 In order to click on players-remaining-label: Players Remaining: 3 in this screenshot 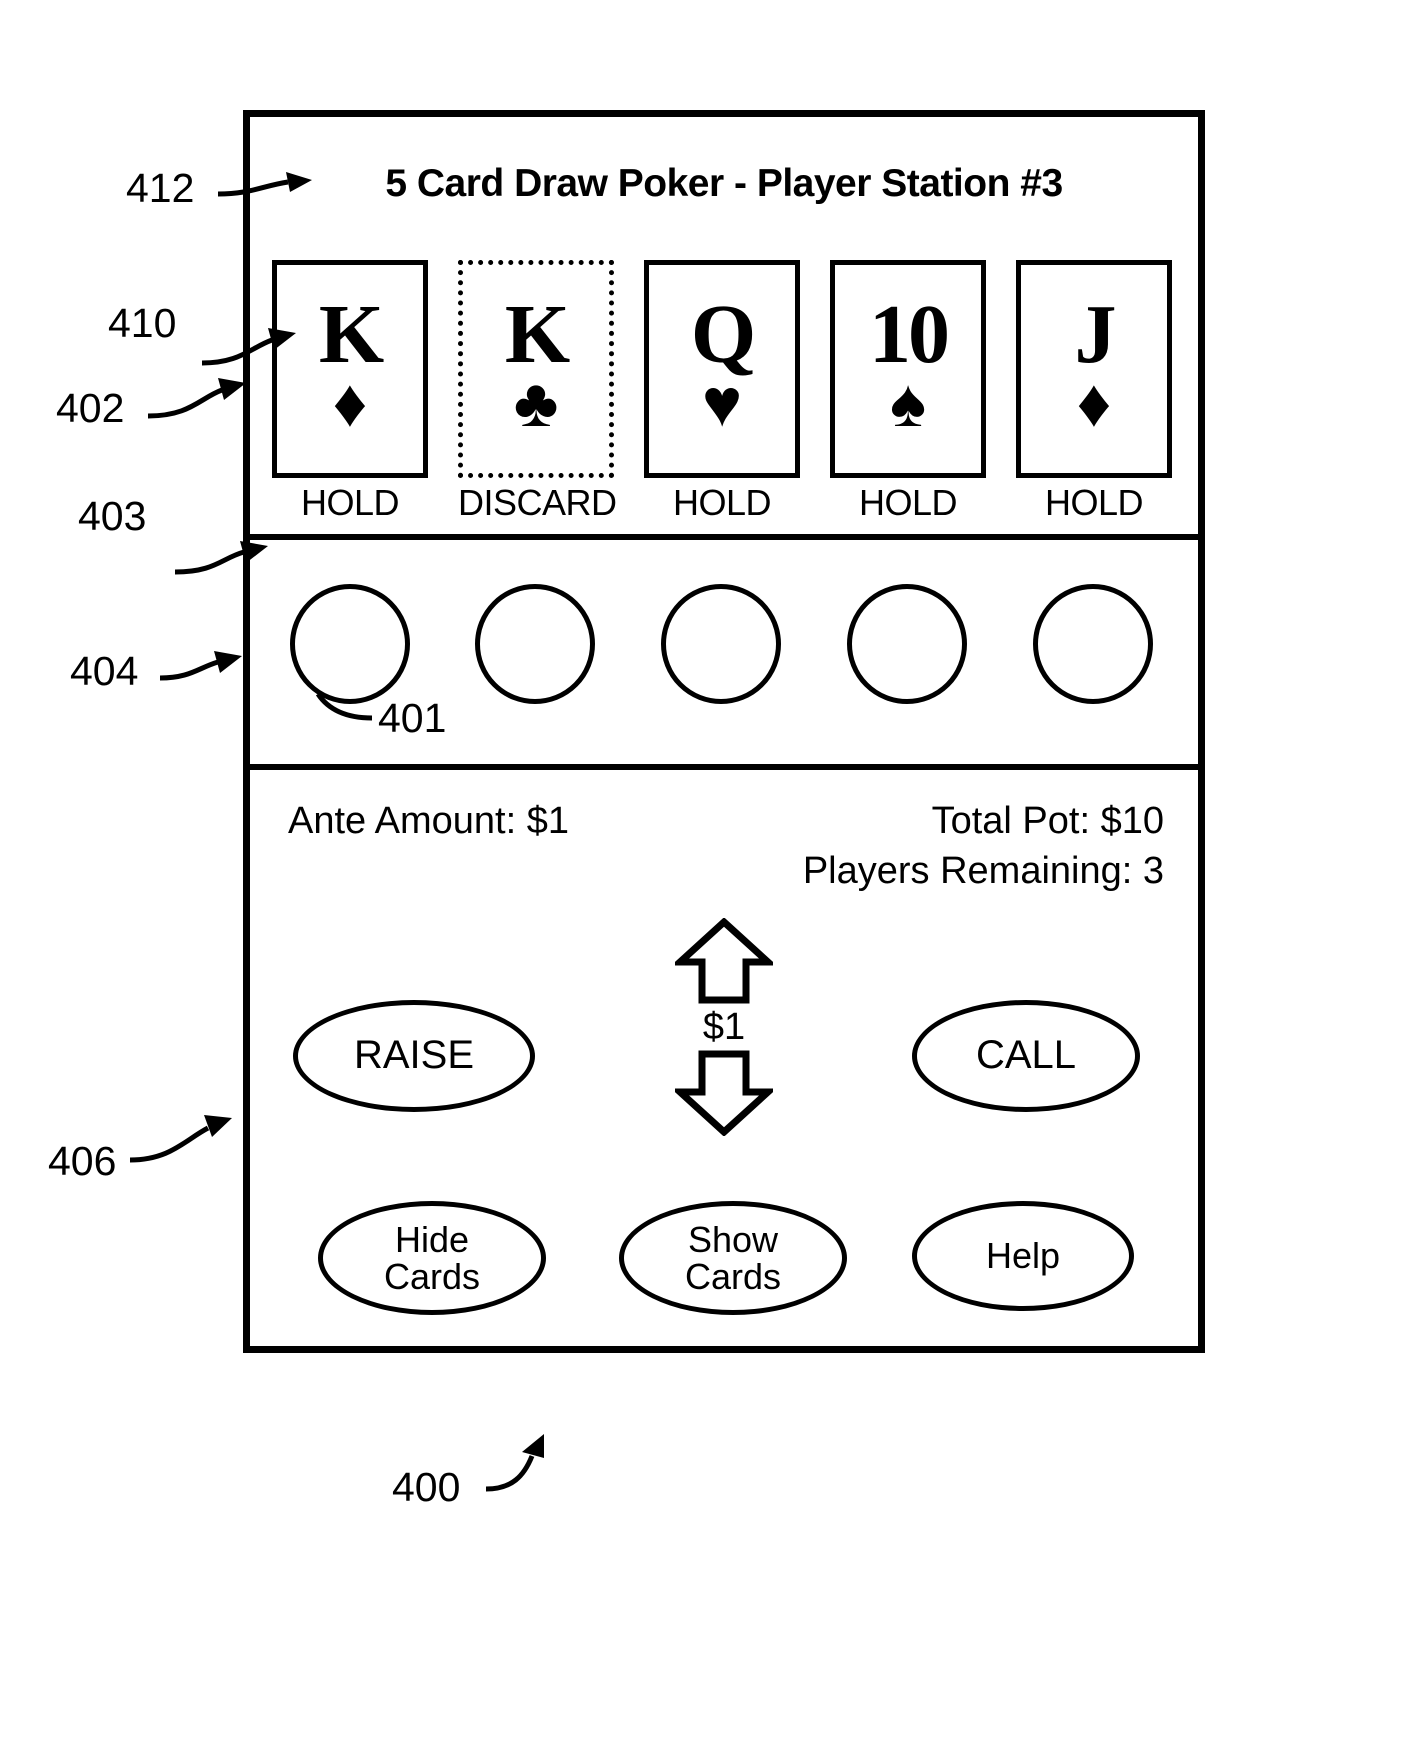, I will do `click(983, 871)`.